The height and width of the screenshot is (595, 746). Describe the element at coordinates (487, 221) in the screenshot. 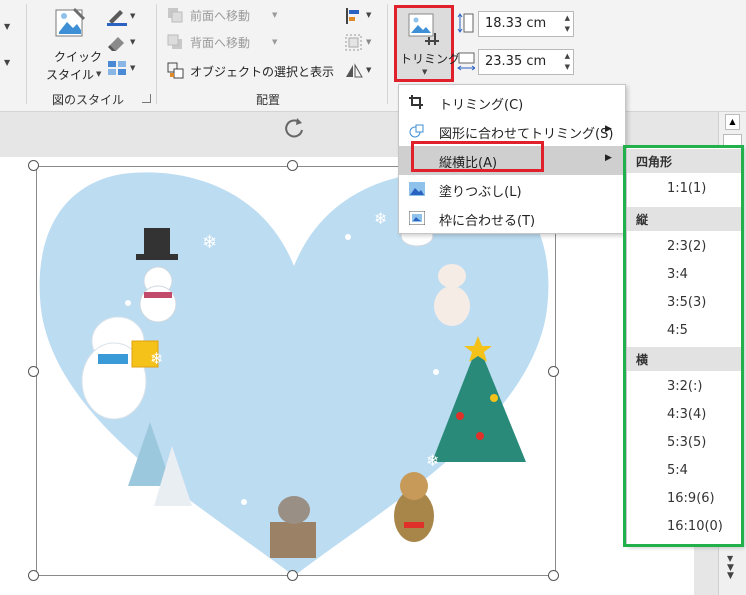

I see `menu-item-label: 枠に合わせる(T)` at that location.